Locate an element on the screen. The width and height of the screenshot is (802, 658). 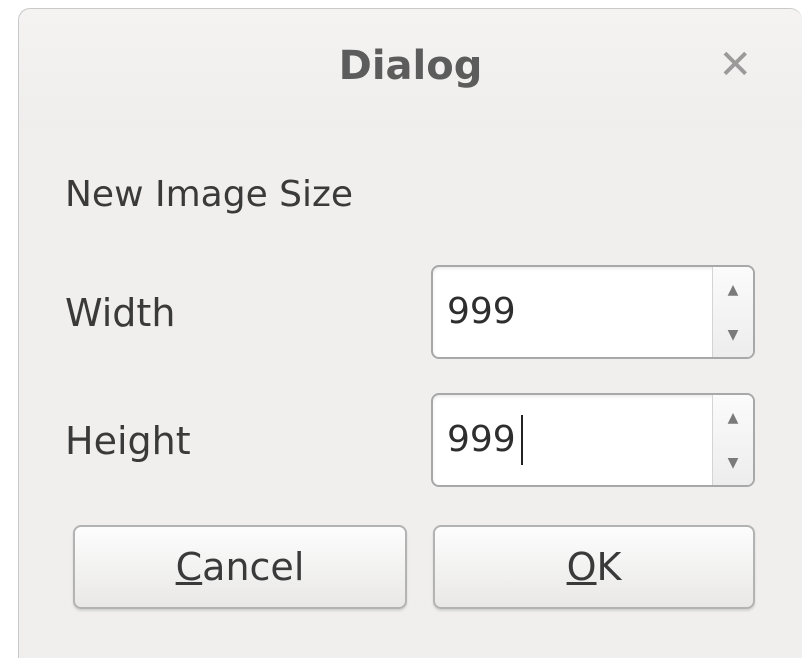
height-spinbox: ▲ ▼ is located at coordinates (593, 440).